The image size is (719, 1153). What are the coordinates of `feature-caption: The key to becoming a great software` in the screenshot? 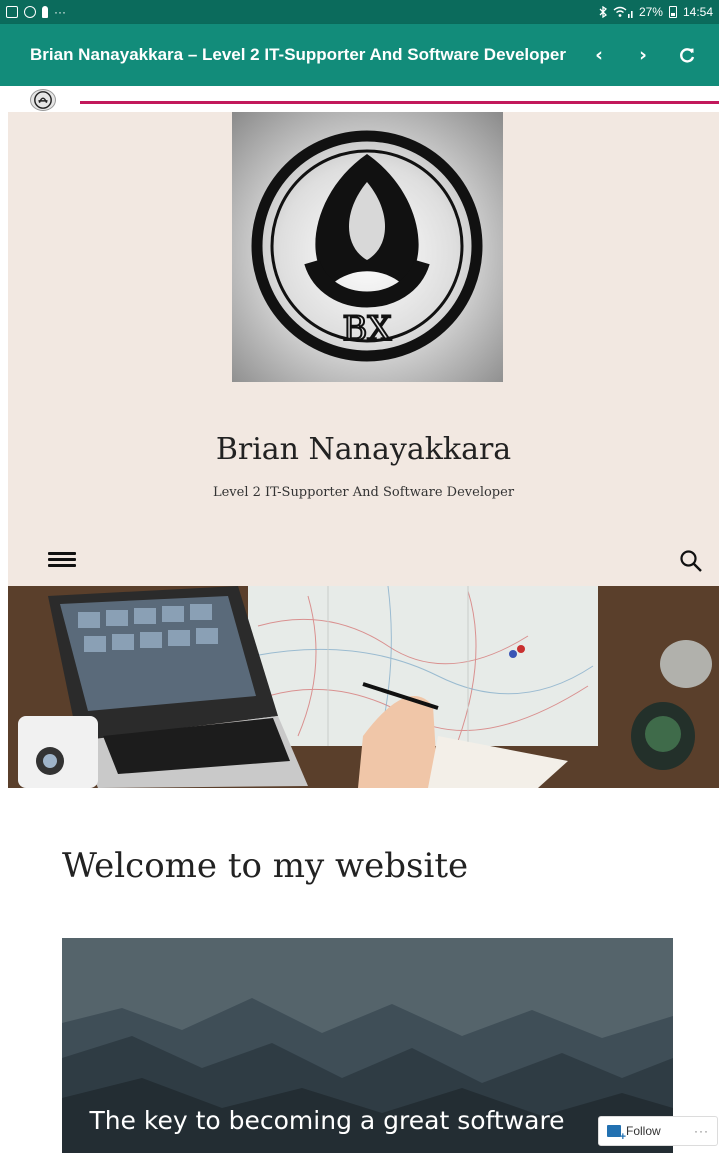 It's located at (327, 1120).